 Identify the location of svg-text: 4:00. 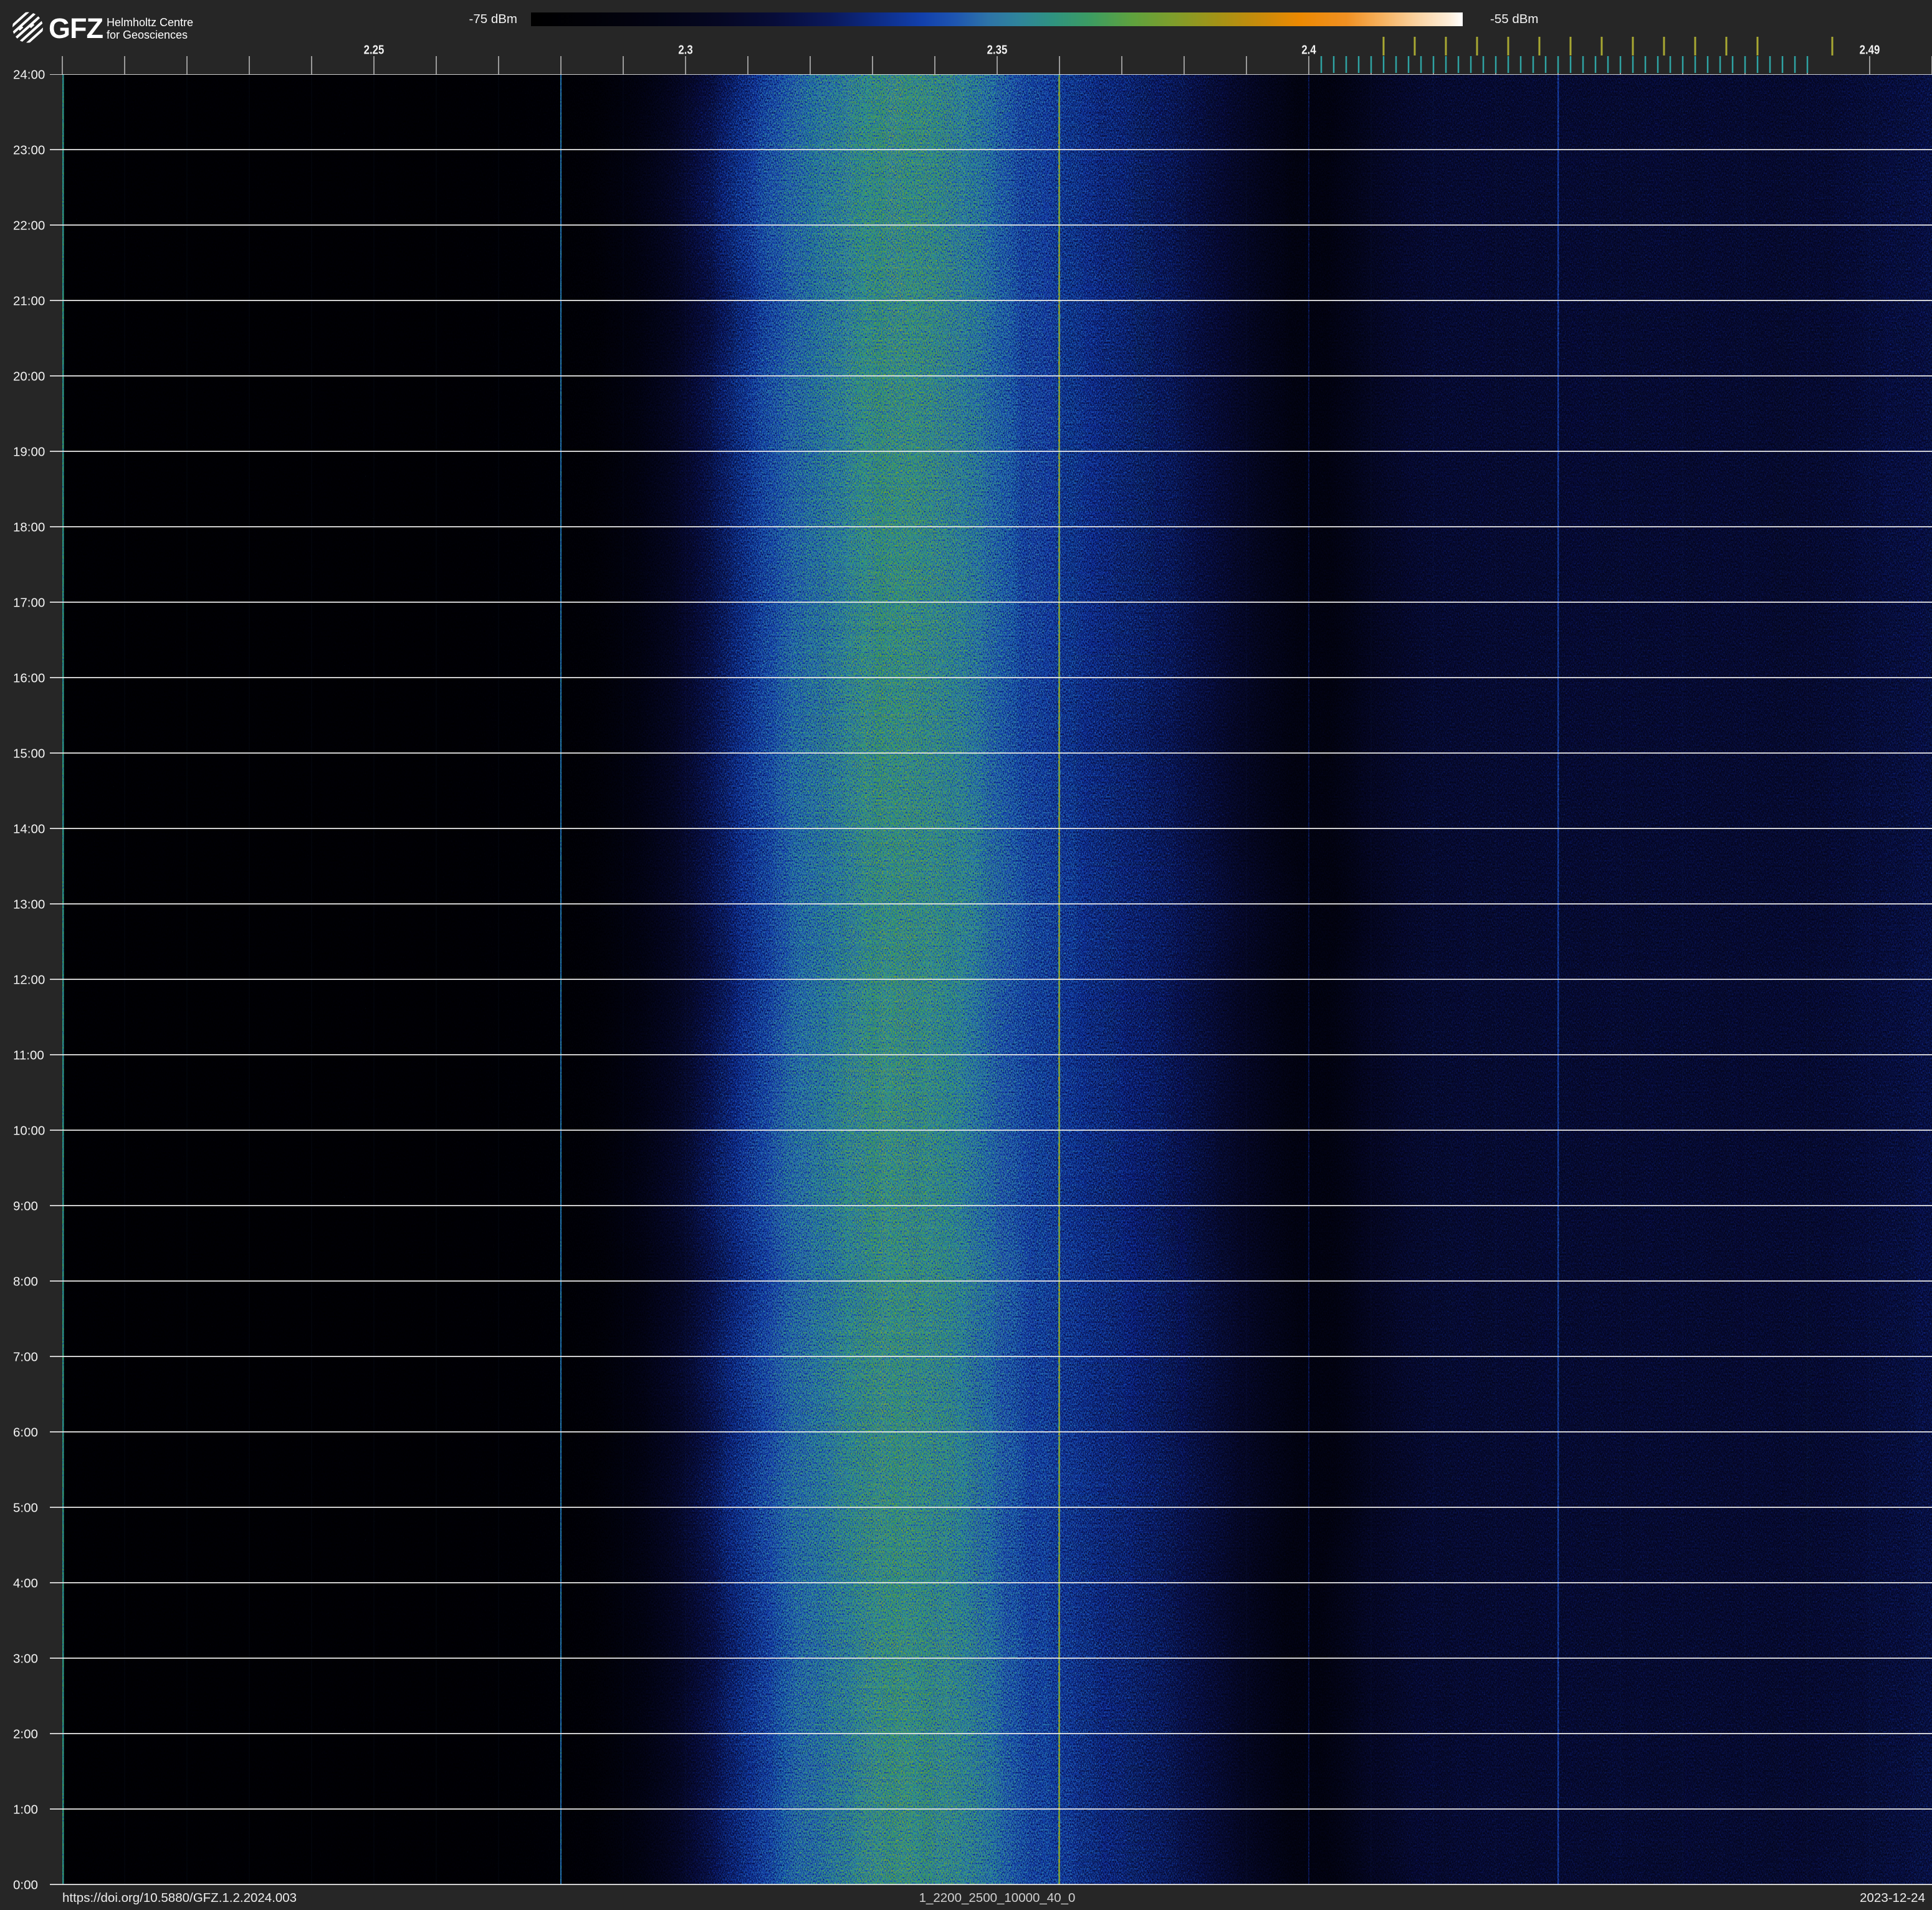
(25, 1583).